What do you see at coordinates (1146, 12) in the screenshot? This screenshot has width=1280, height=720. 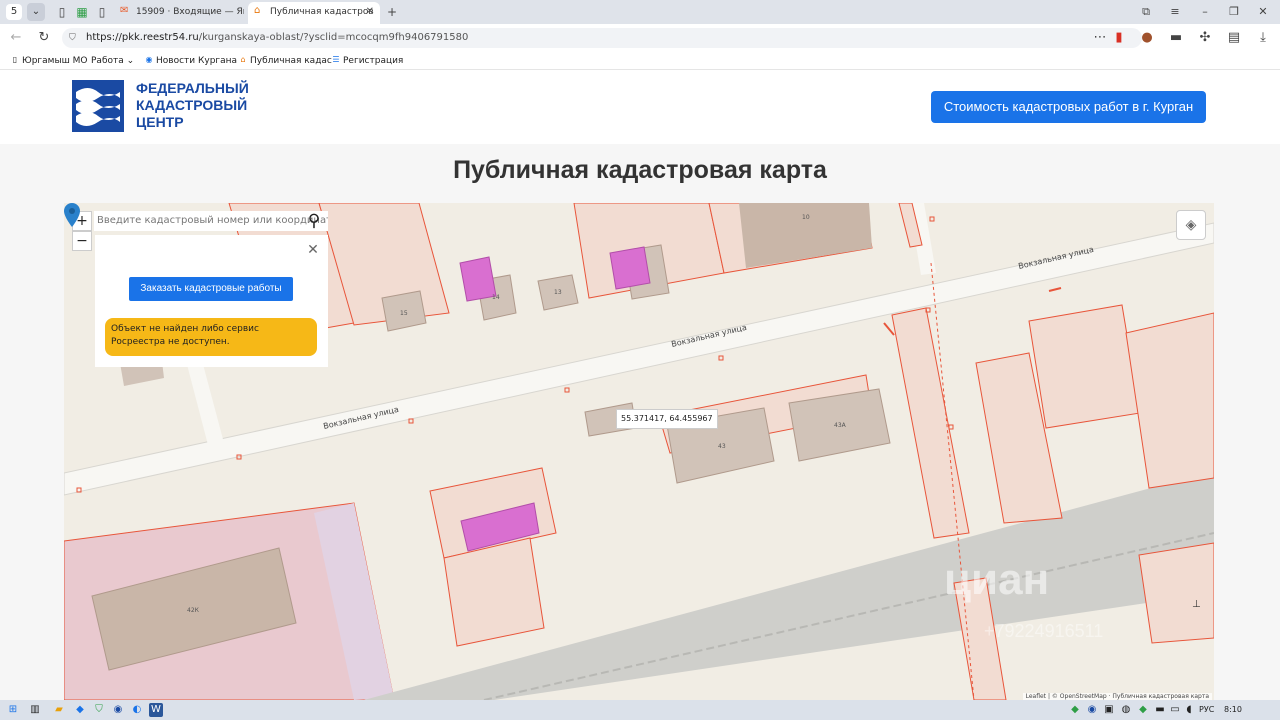 I see `bookmarks-panel-icon: ⧉` at bounding box center [1146, 12].